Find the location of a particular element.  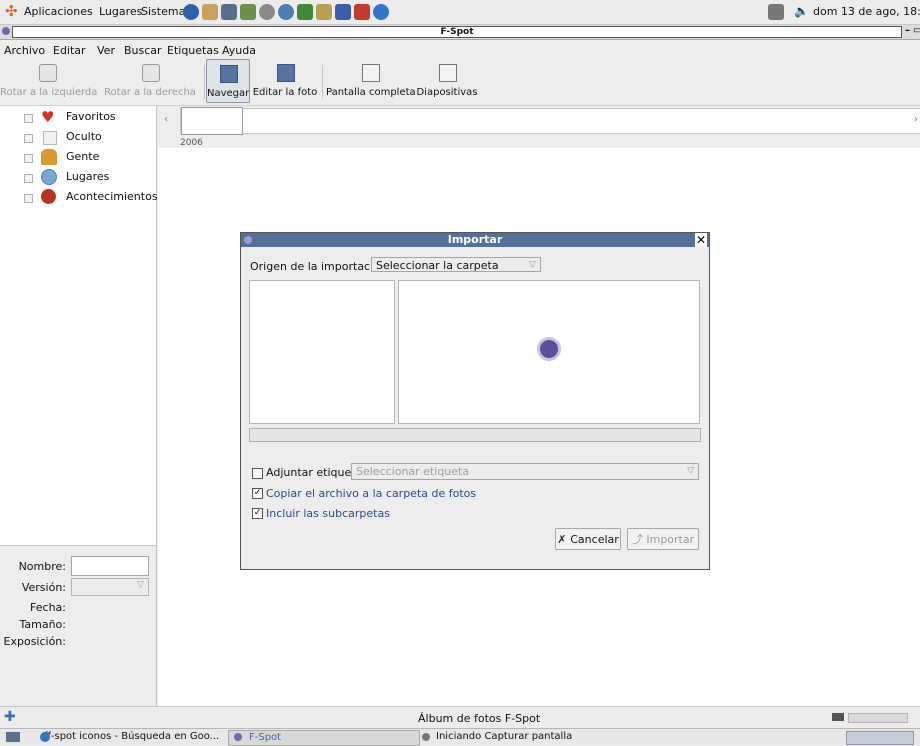

timeline-selection is located at coordinates (212, 121).